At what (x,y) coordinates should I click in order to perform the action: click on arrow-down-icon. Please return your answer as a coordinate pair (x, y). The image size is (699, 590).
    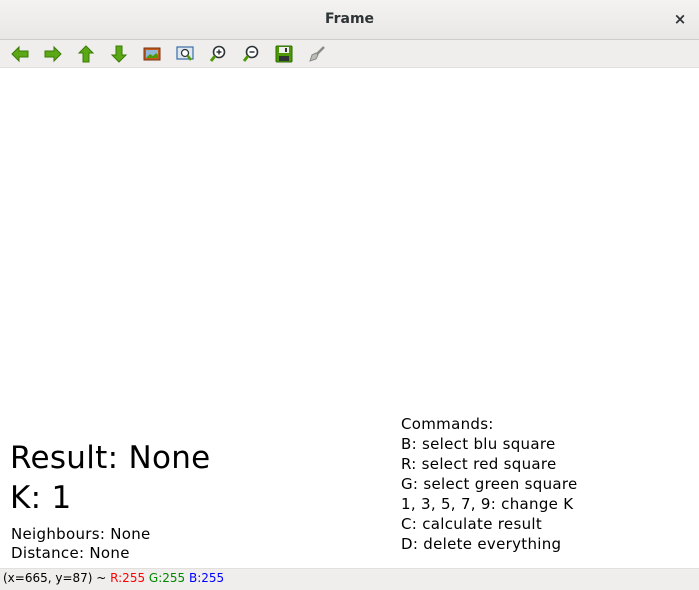
    Looking at the image, I should click on (119, 54).